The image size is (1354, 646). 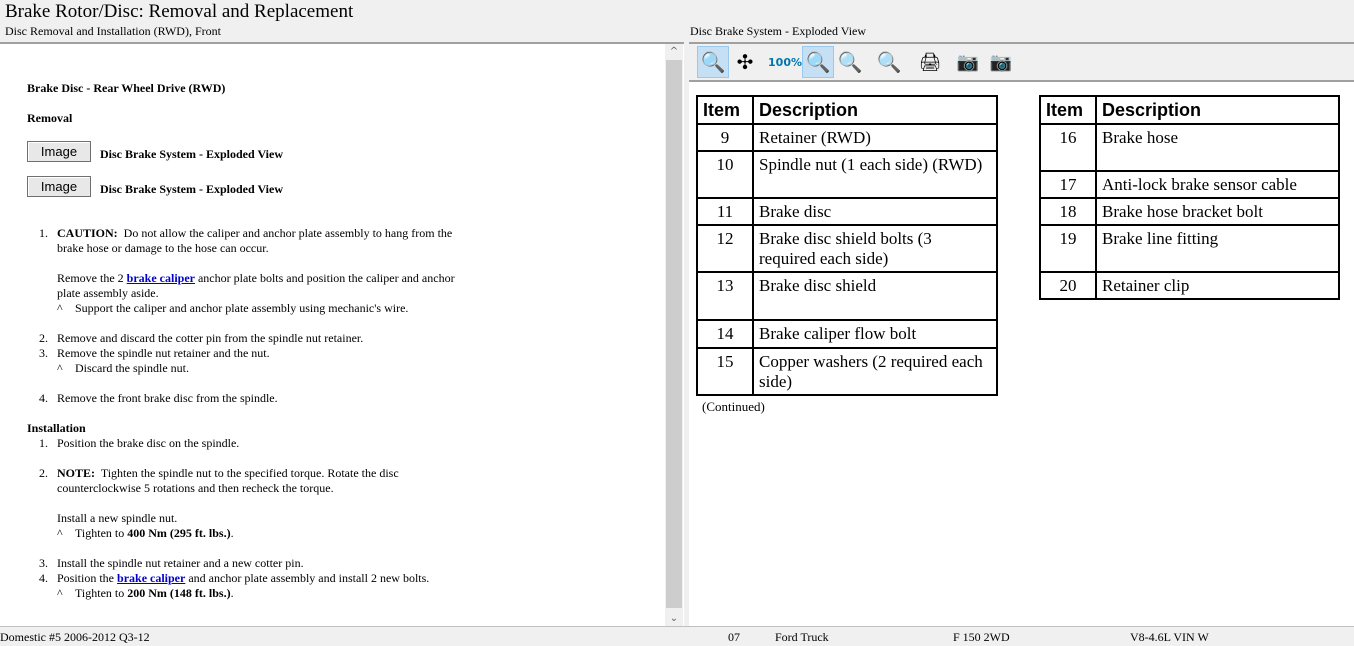 What do you see at coordinates (725, 371) in the screenshot?
I see `item-number: 15` at bounding box center [725, 371].